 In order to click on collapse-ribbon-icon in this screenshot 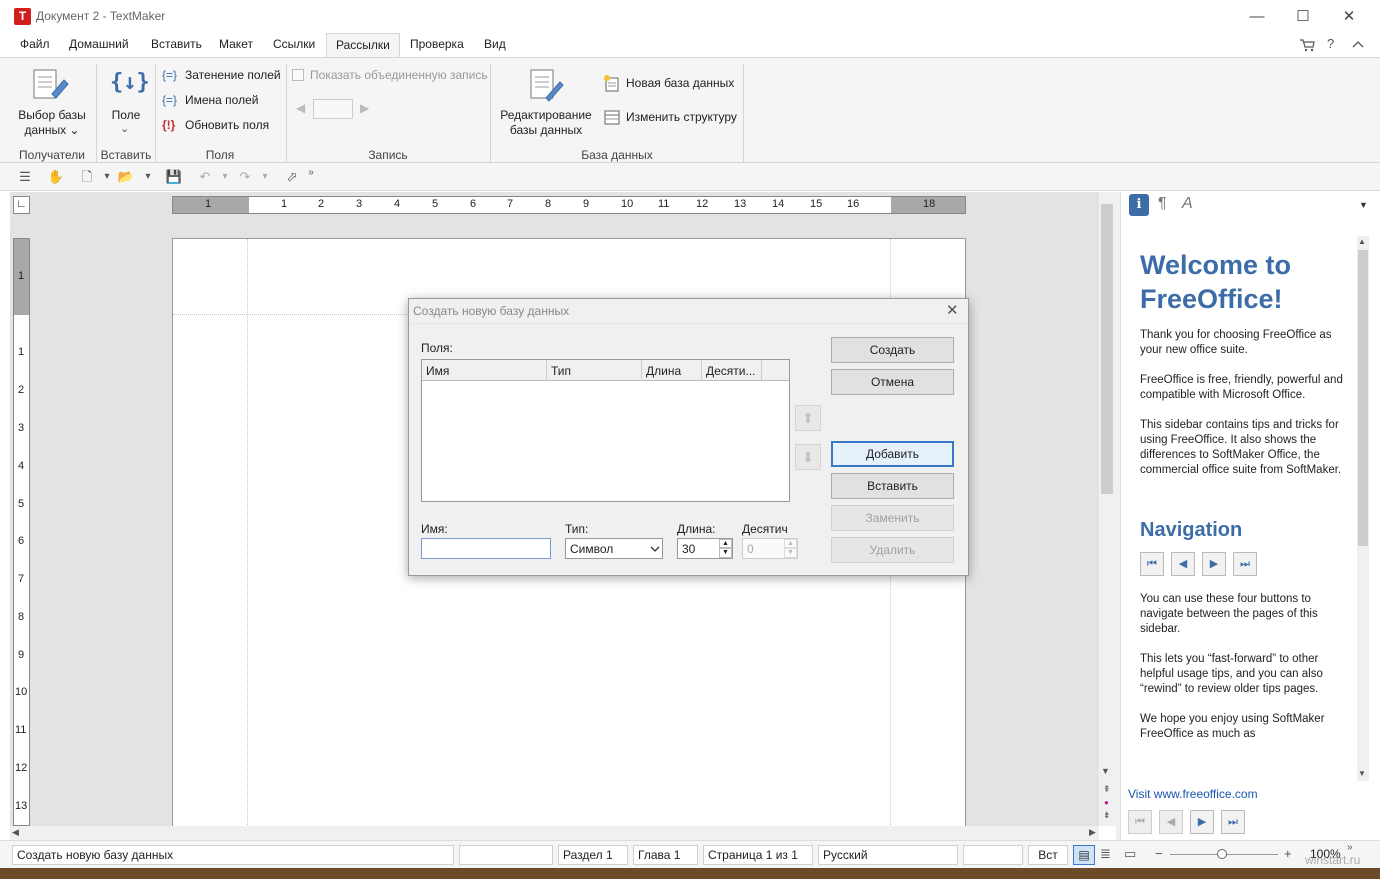, I will do `click(1358, 44)`.